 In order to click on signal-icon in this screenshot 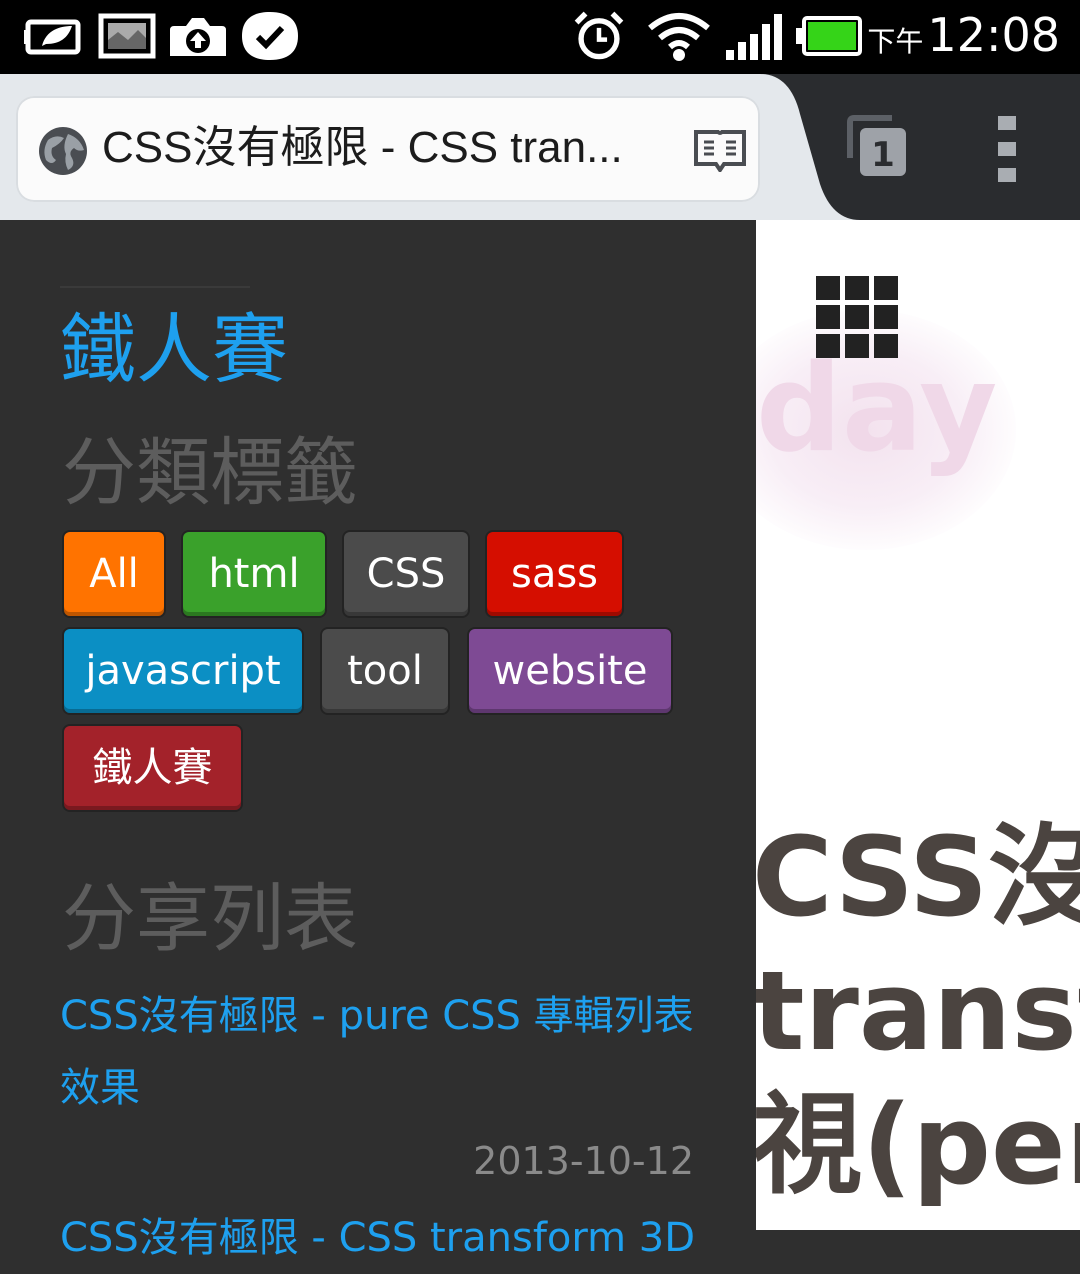, I will do `click(754, 37)`.